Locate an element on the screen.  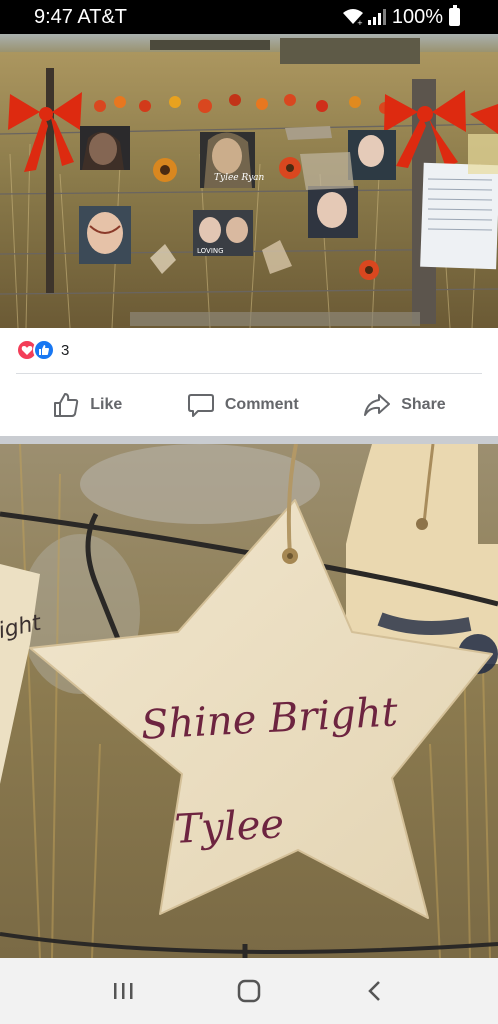
reactions-summary: 3 is located at coordinates (42, 350).